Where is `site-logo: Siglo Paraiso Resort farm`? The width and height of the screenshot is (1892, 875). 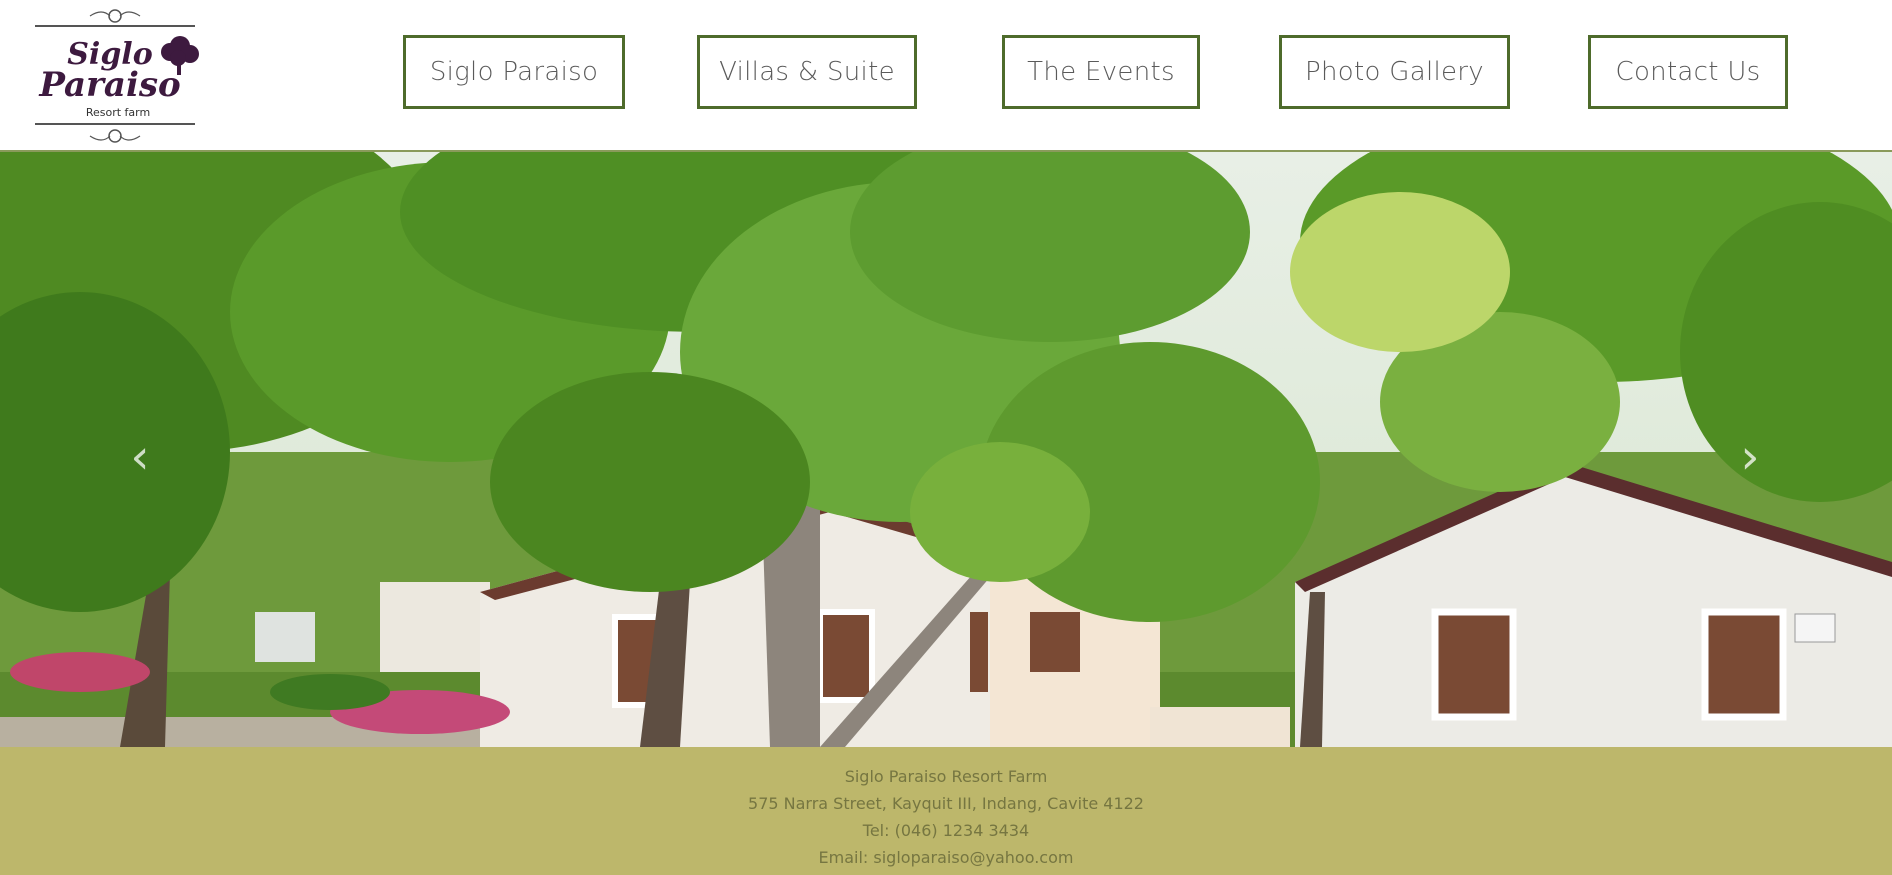 site-logo: Siglo Paraiso Resort farm is located at coordinates (120, 76).